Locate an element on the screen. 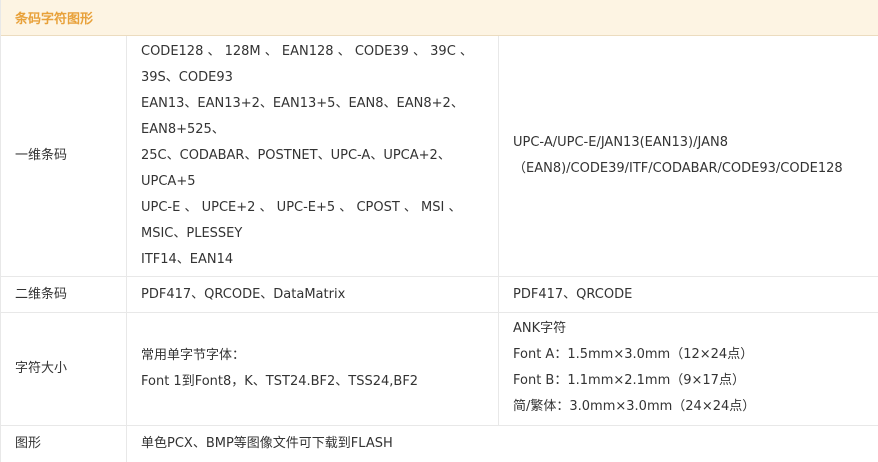  section-header: 条码字符图形 is located at coordinates (439, 18).